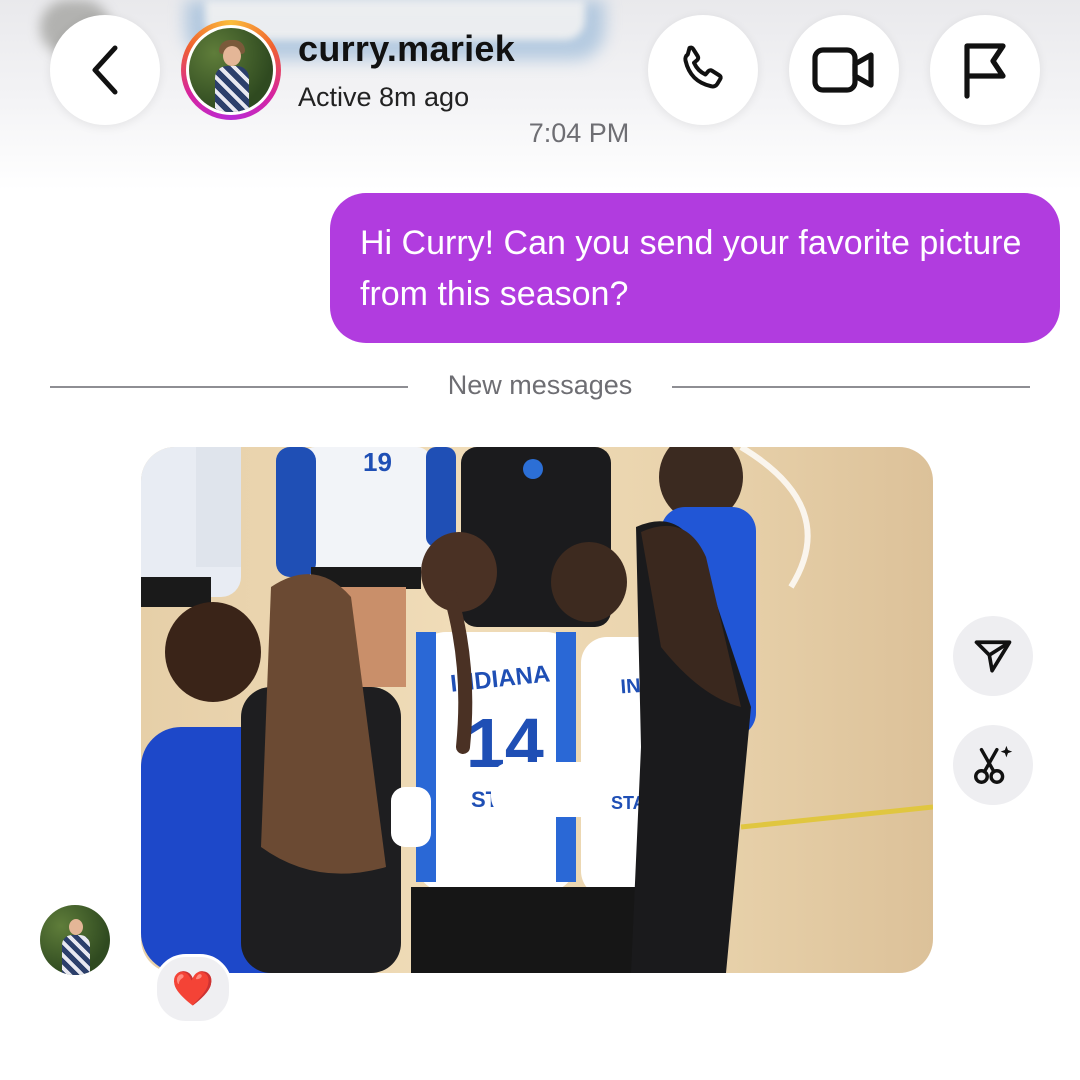  I want to click on sparkle-scissors-icon, so click(993, 764).